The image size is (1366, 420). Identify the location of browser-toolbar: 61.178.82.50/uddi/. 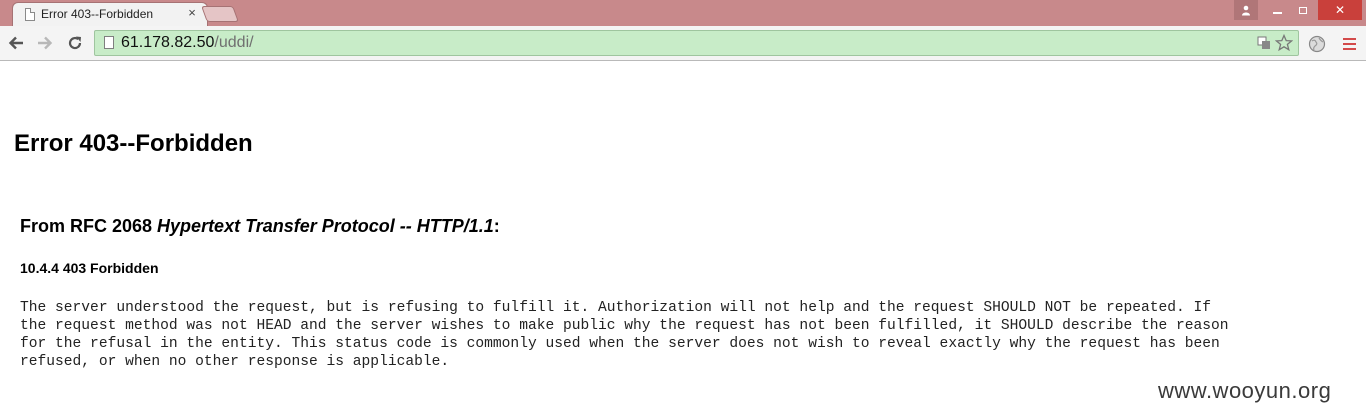
(683, 43).